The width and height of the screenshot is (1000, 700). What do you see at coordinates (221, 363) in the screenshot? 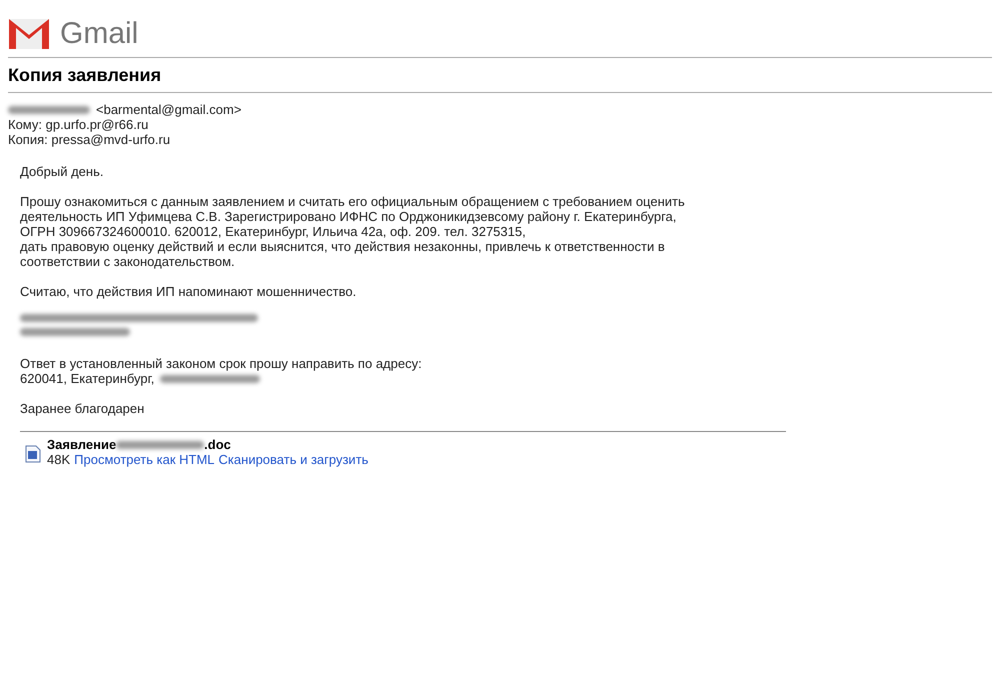
I see `paragraph: Ответ в установленный законом срок прошу направить по адресу:` at bounding box center [221, 363].